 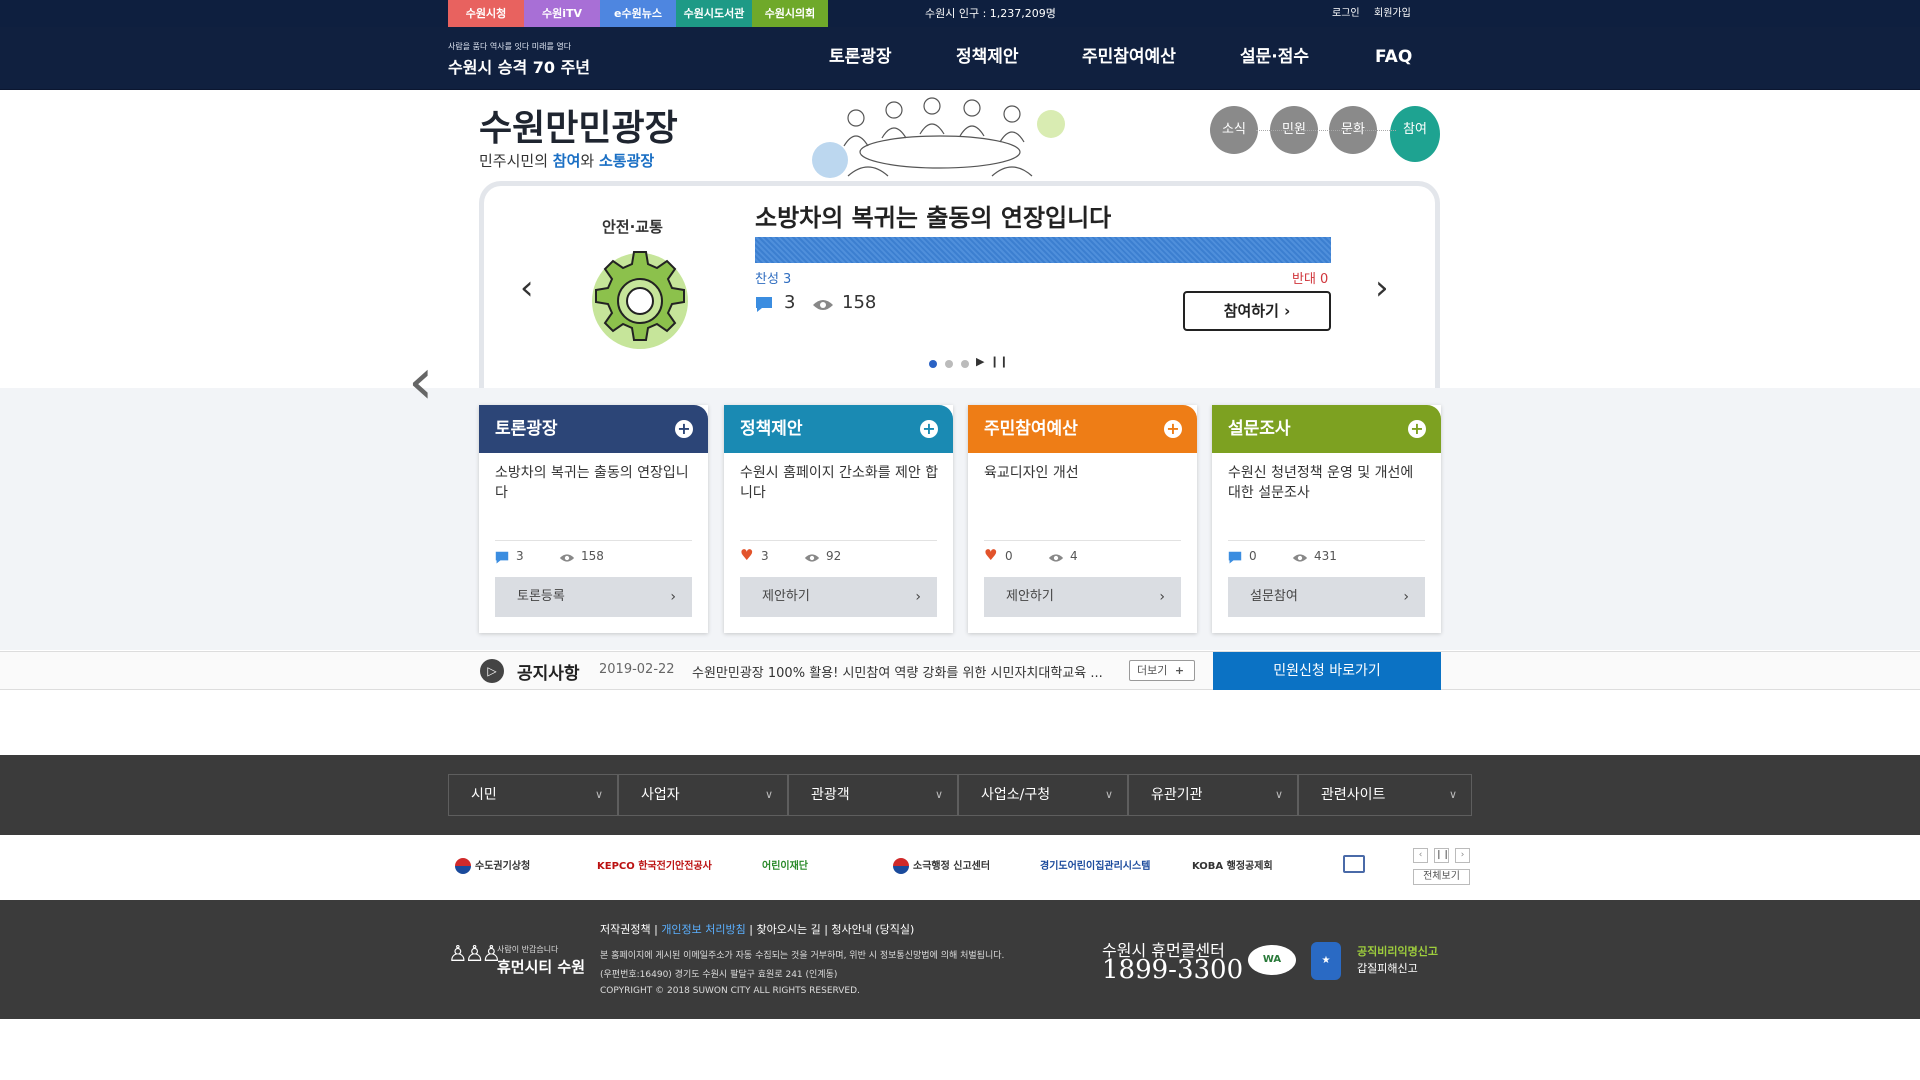 What do you see at coordinates (1392, 13) in the screenshot?
I see `signup-link: 회원가입` at bounding box center [1392, 13].